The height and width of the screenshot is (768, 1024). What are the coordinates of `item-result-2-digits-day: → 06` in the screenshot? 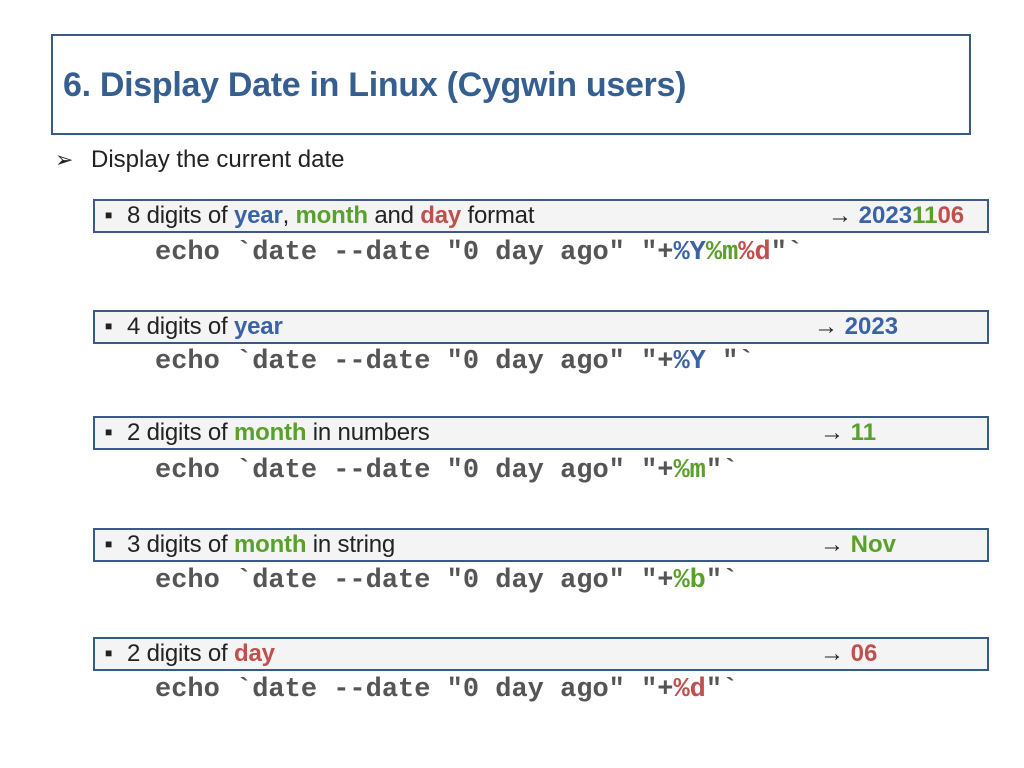 It's located at (848, 654).